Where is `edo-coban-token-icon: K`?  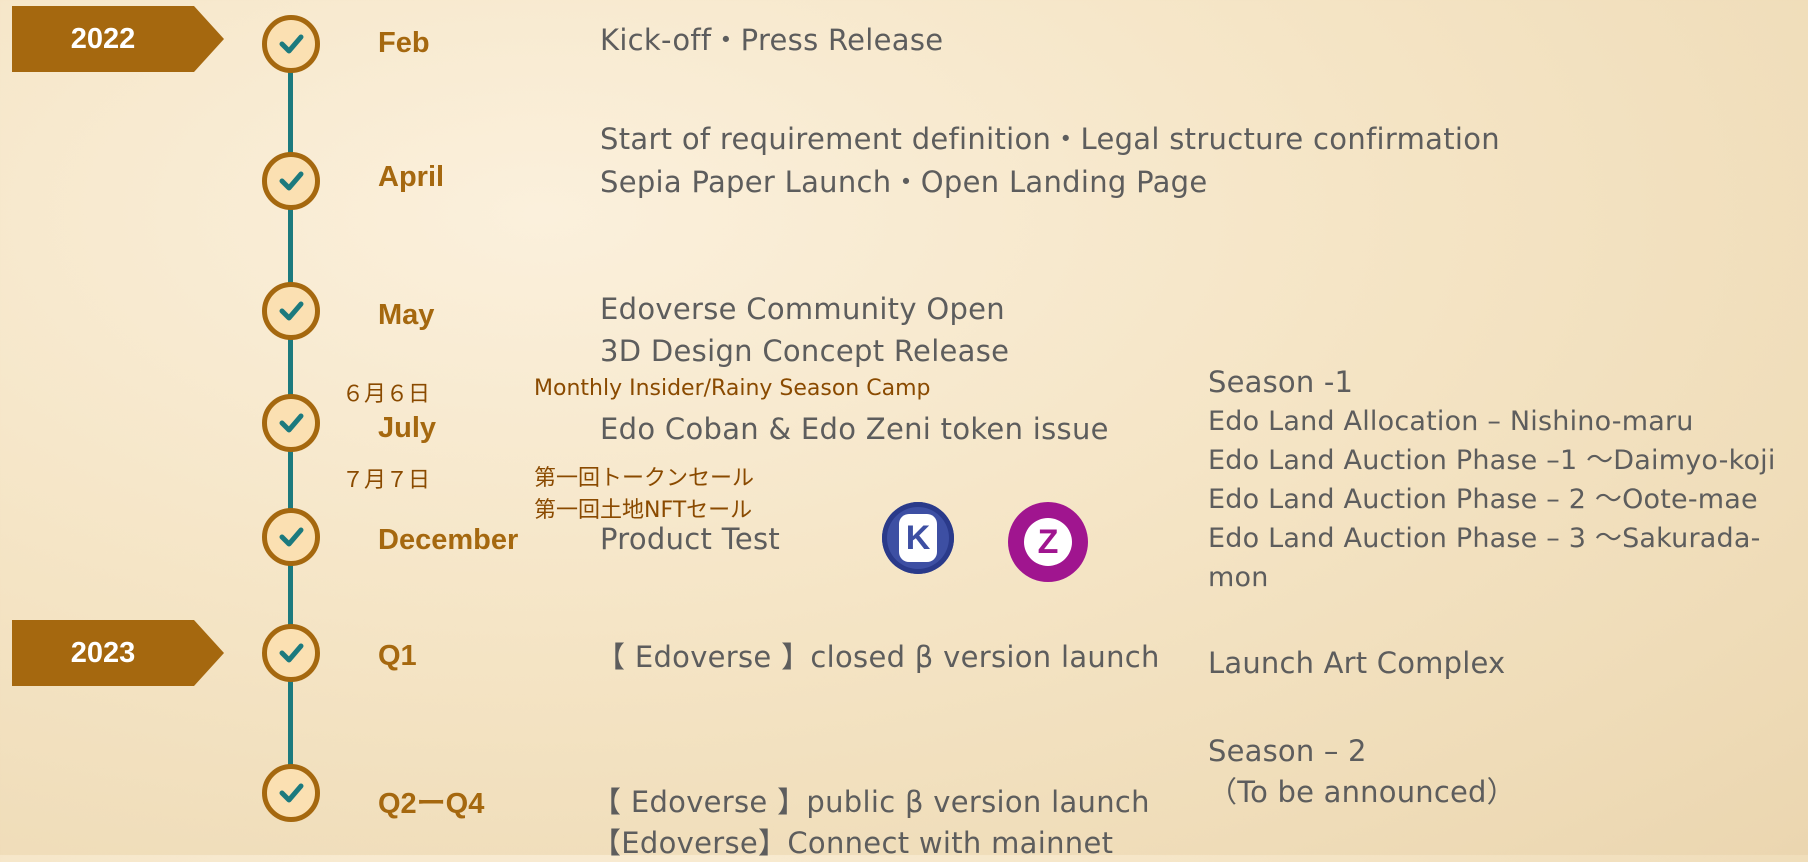 edo-coban-token-icon: K is located at coordinates (918, 538).